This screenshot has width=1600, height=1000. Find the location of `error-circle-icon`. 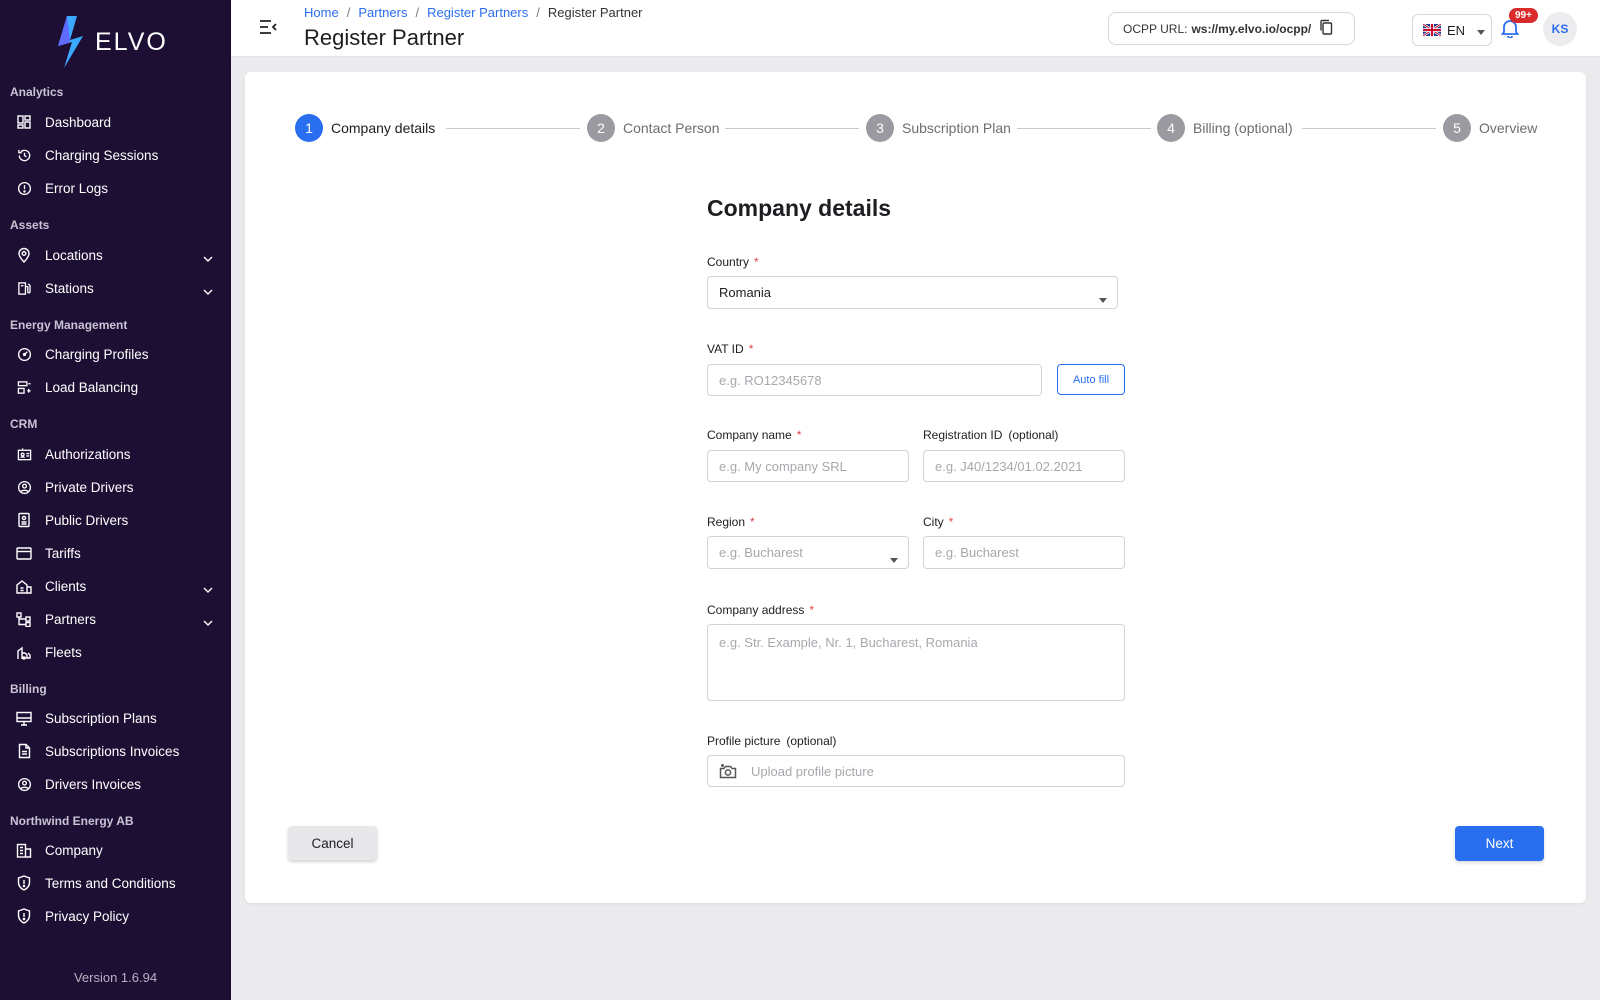

error-circle-icon is located at coordinates (24, 188).